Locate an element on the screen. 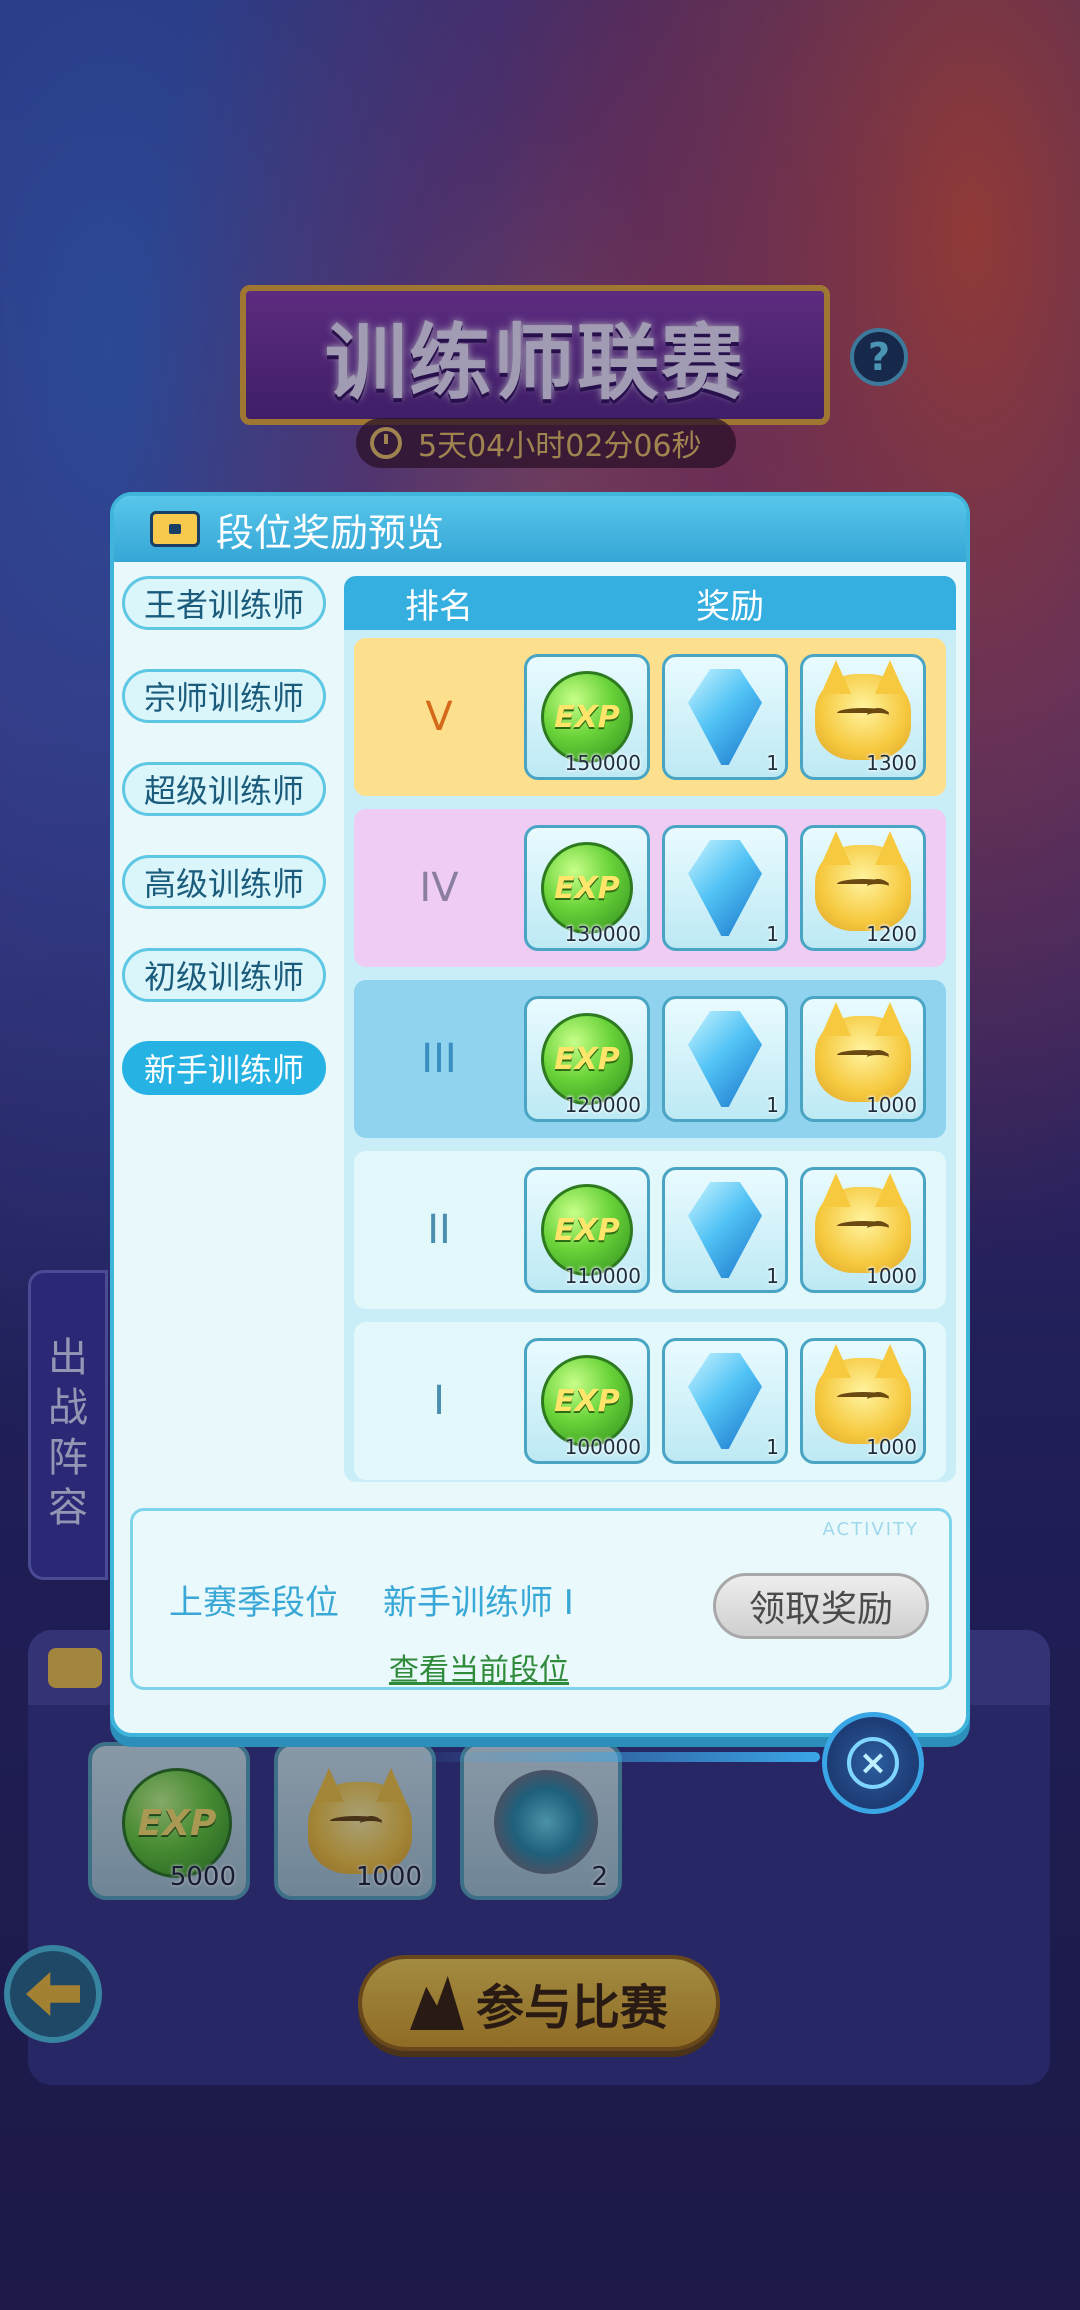 Image resolution: width=1080 pixels, height=2310 pixels. table-row: V EXP 150000 1 1300 is located at coordinates (650, 717).